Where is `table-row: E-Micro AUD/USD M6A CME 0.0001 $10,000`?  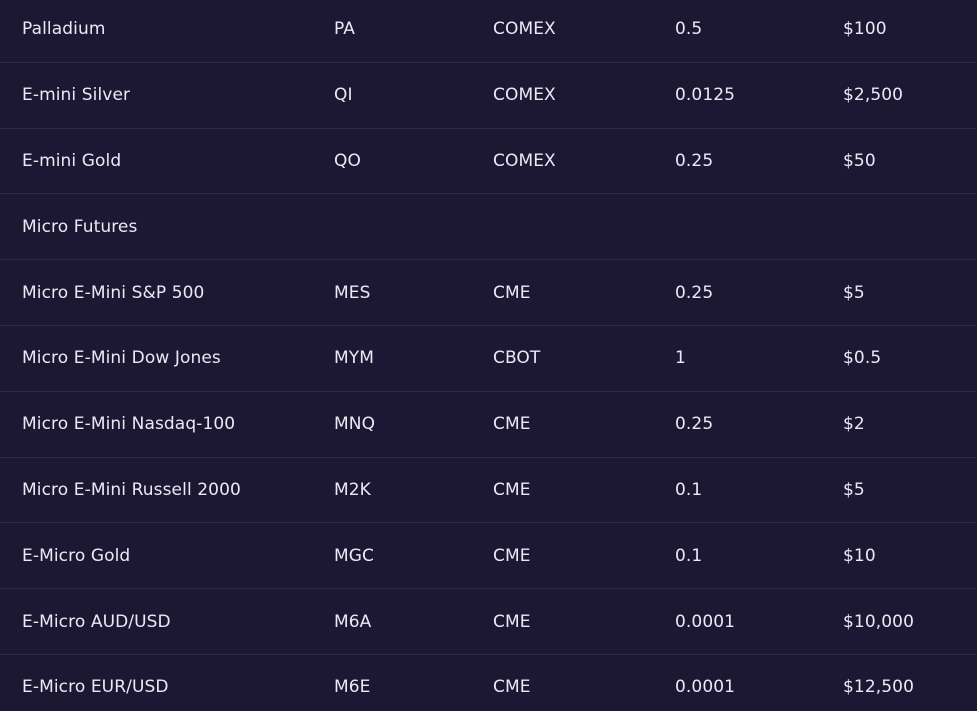 table-row: E-Micro AUD/USD M6A CME 0.0001 $10,000 is located at coordinates (488, 622).